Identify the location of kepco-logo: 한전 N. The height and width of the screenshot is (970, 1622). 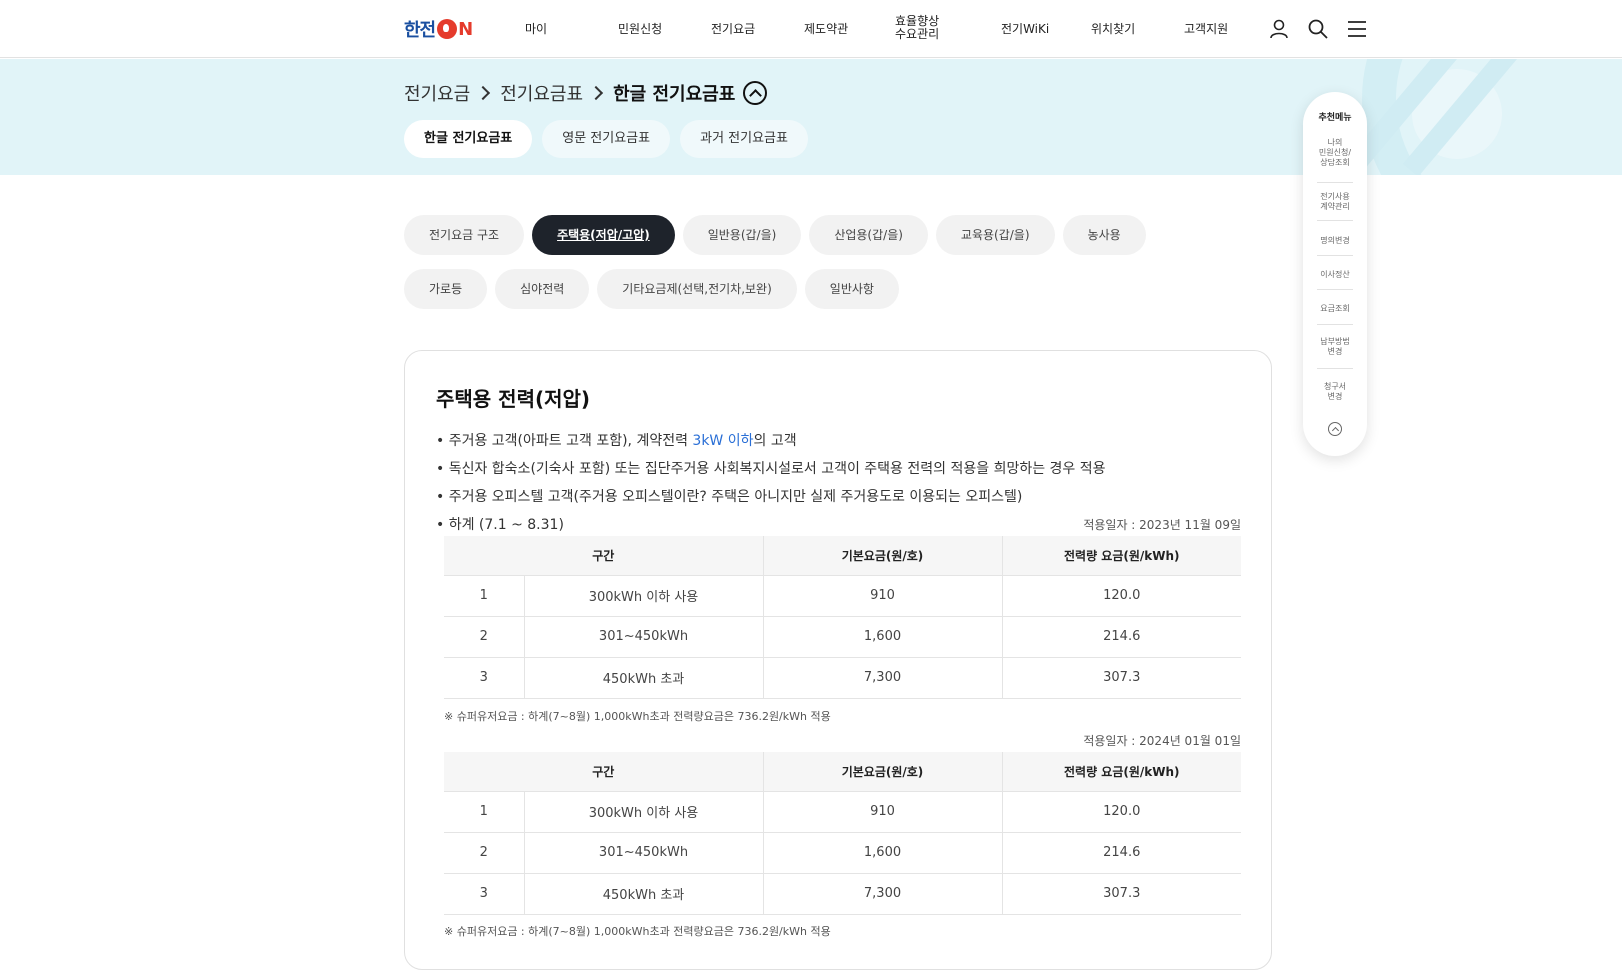
(438, 29).